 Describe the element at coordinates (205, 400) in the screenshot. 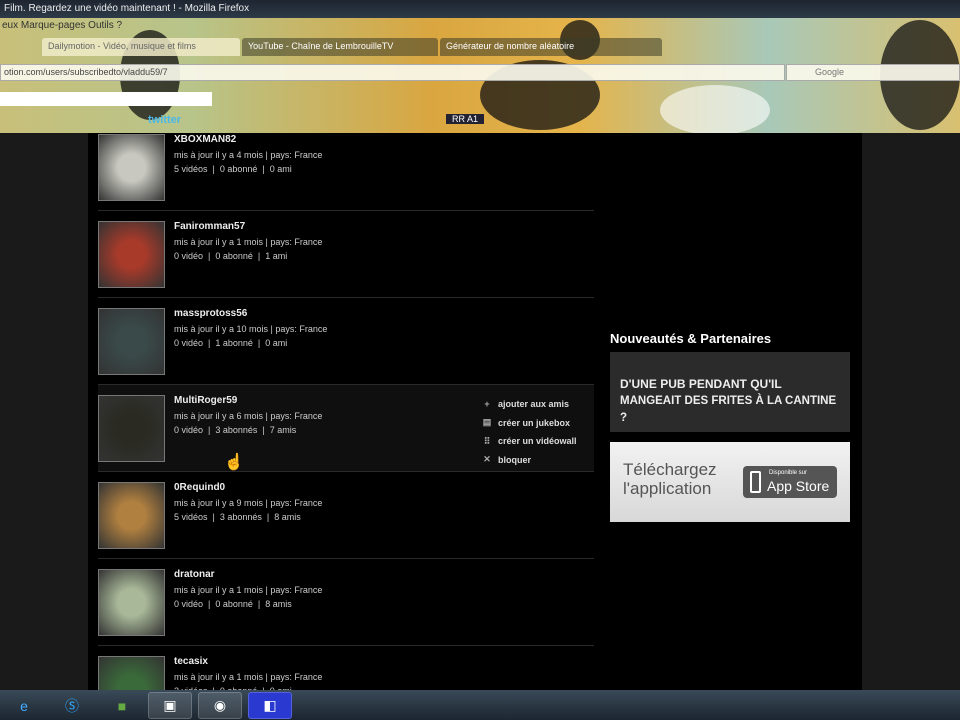

I see `user-name-link: MultiRoger59` at that location.